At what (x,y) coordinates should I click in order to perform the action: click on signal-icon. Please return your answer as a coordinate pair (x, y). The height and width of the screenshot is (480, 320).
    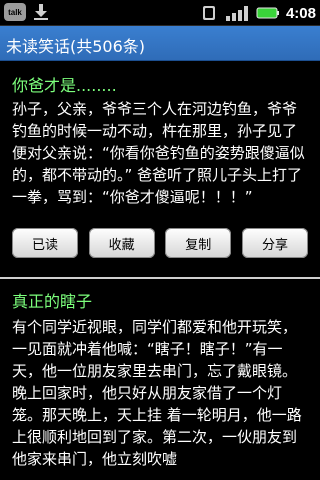
    Looking at the image, I should click on (236, 13).